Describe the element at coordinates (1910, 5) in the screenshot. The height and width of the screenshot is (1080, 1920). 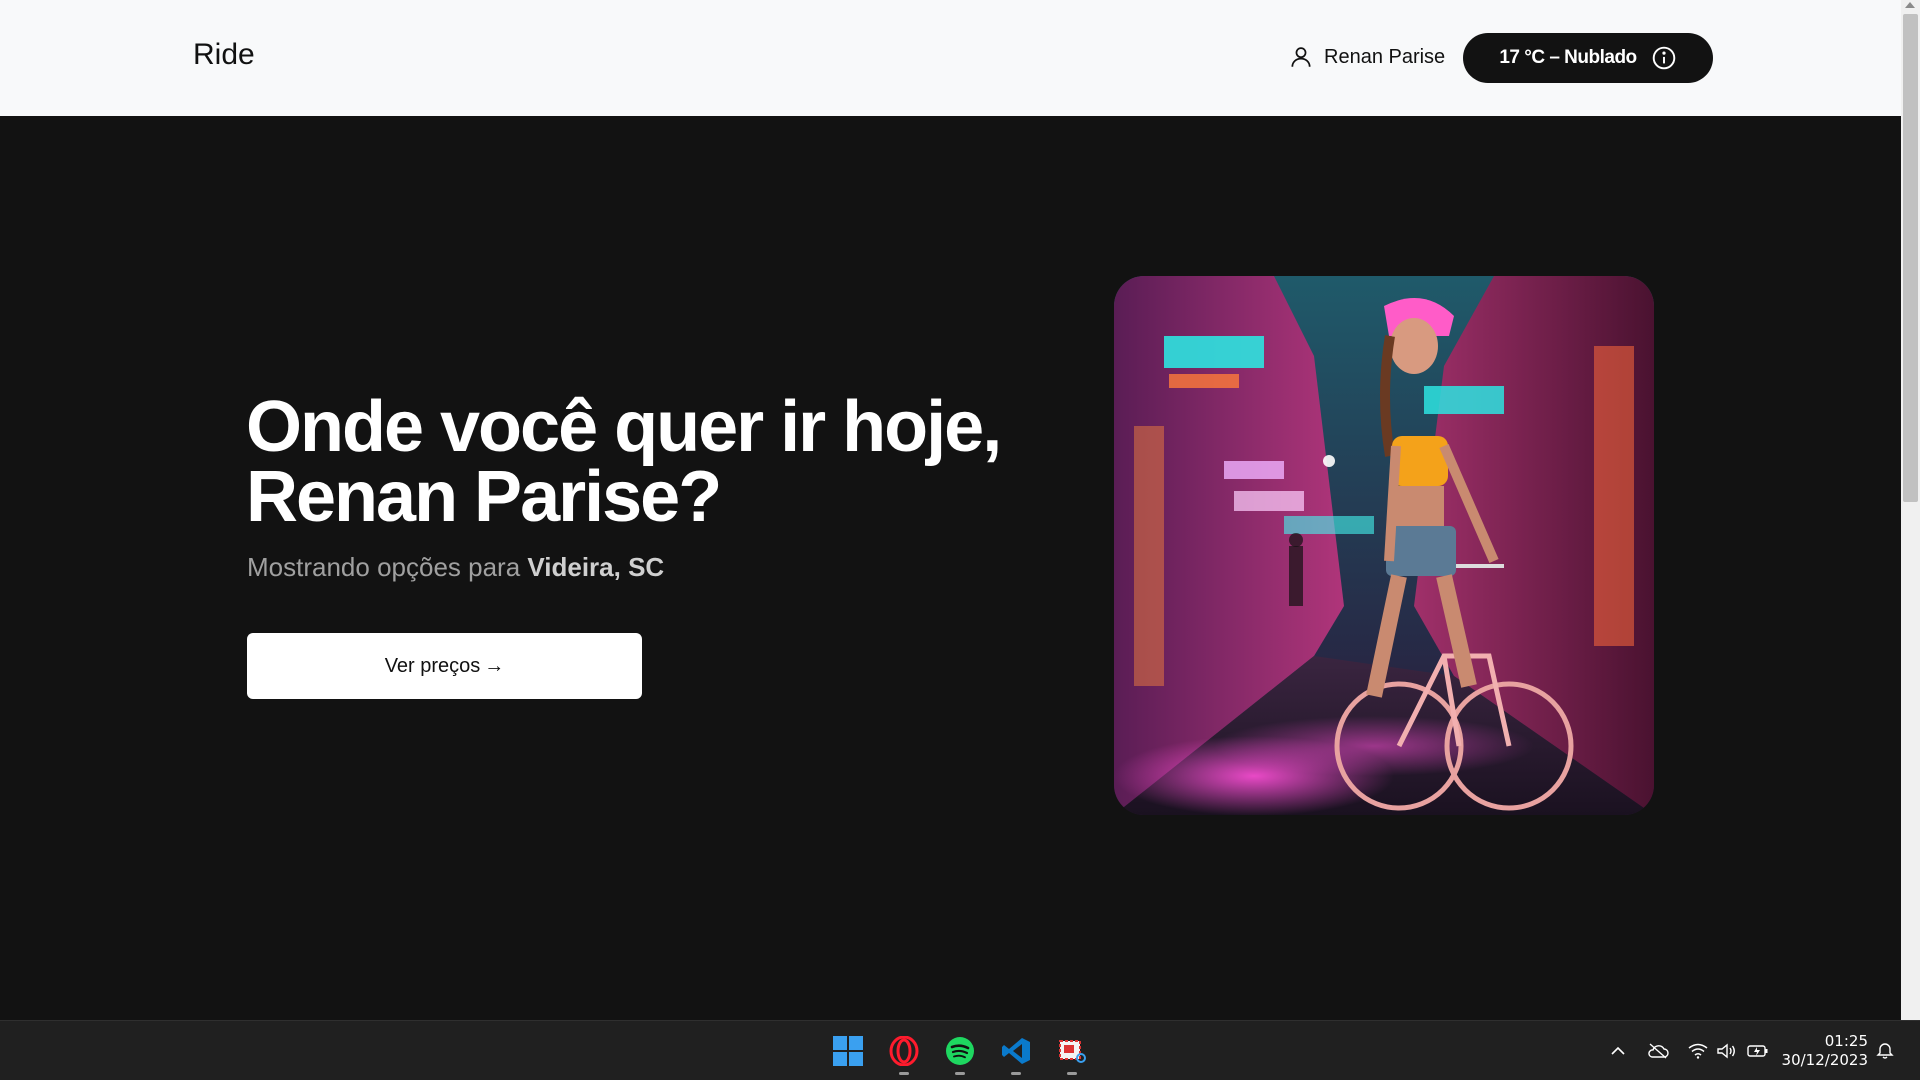
I see `scroll-up-icon` at that location.